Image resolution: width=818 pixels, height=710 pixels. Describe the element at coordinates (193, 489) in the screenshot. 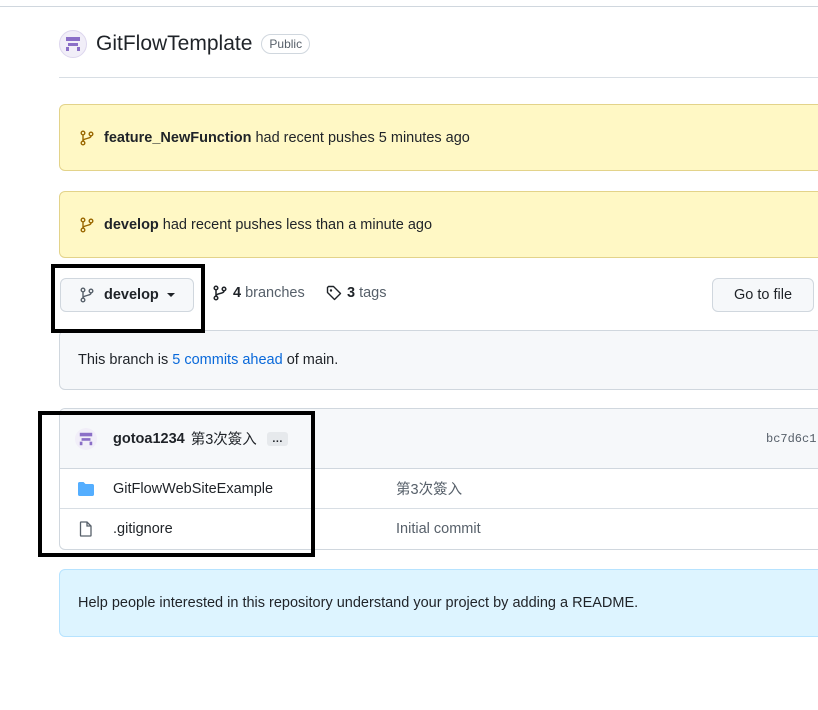

I see `file-name: GitFlowWebSiteExample` at that location.